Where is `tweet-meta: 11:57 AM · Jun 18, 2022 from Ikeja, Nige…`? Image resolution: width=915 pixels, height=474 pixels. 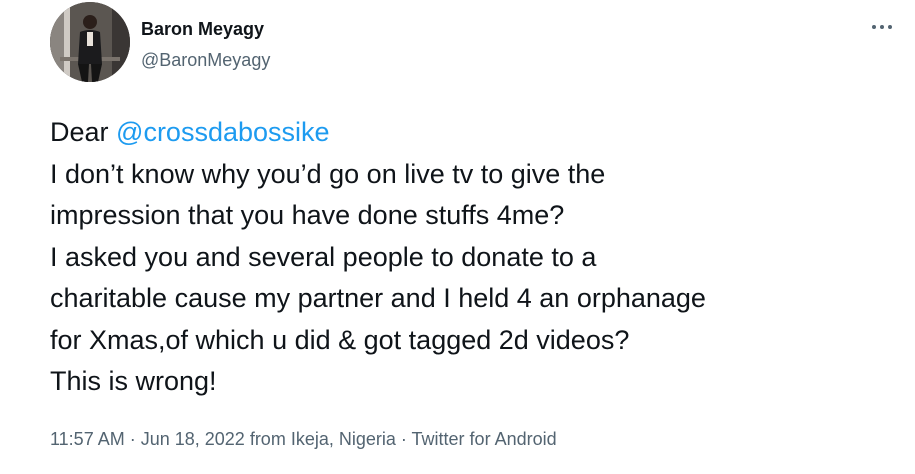 tweet-meta: 11:57 AM · Jun 18, 2022 from Ikeja, Nige… is located at coordinates (303, 439).